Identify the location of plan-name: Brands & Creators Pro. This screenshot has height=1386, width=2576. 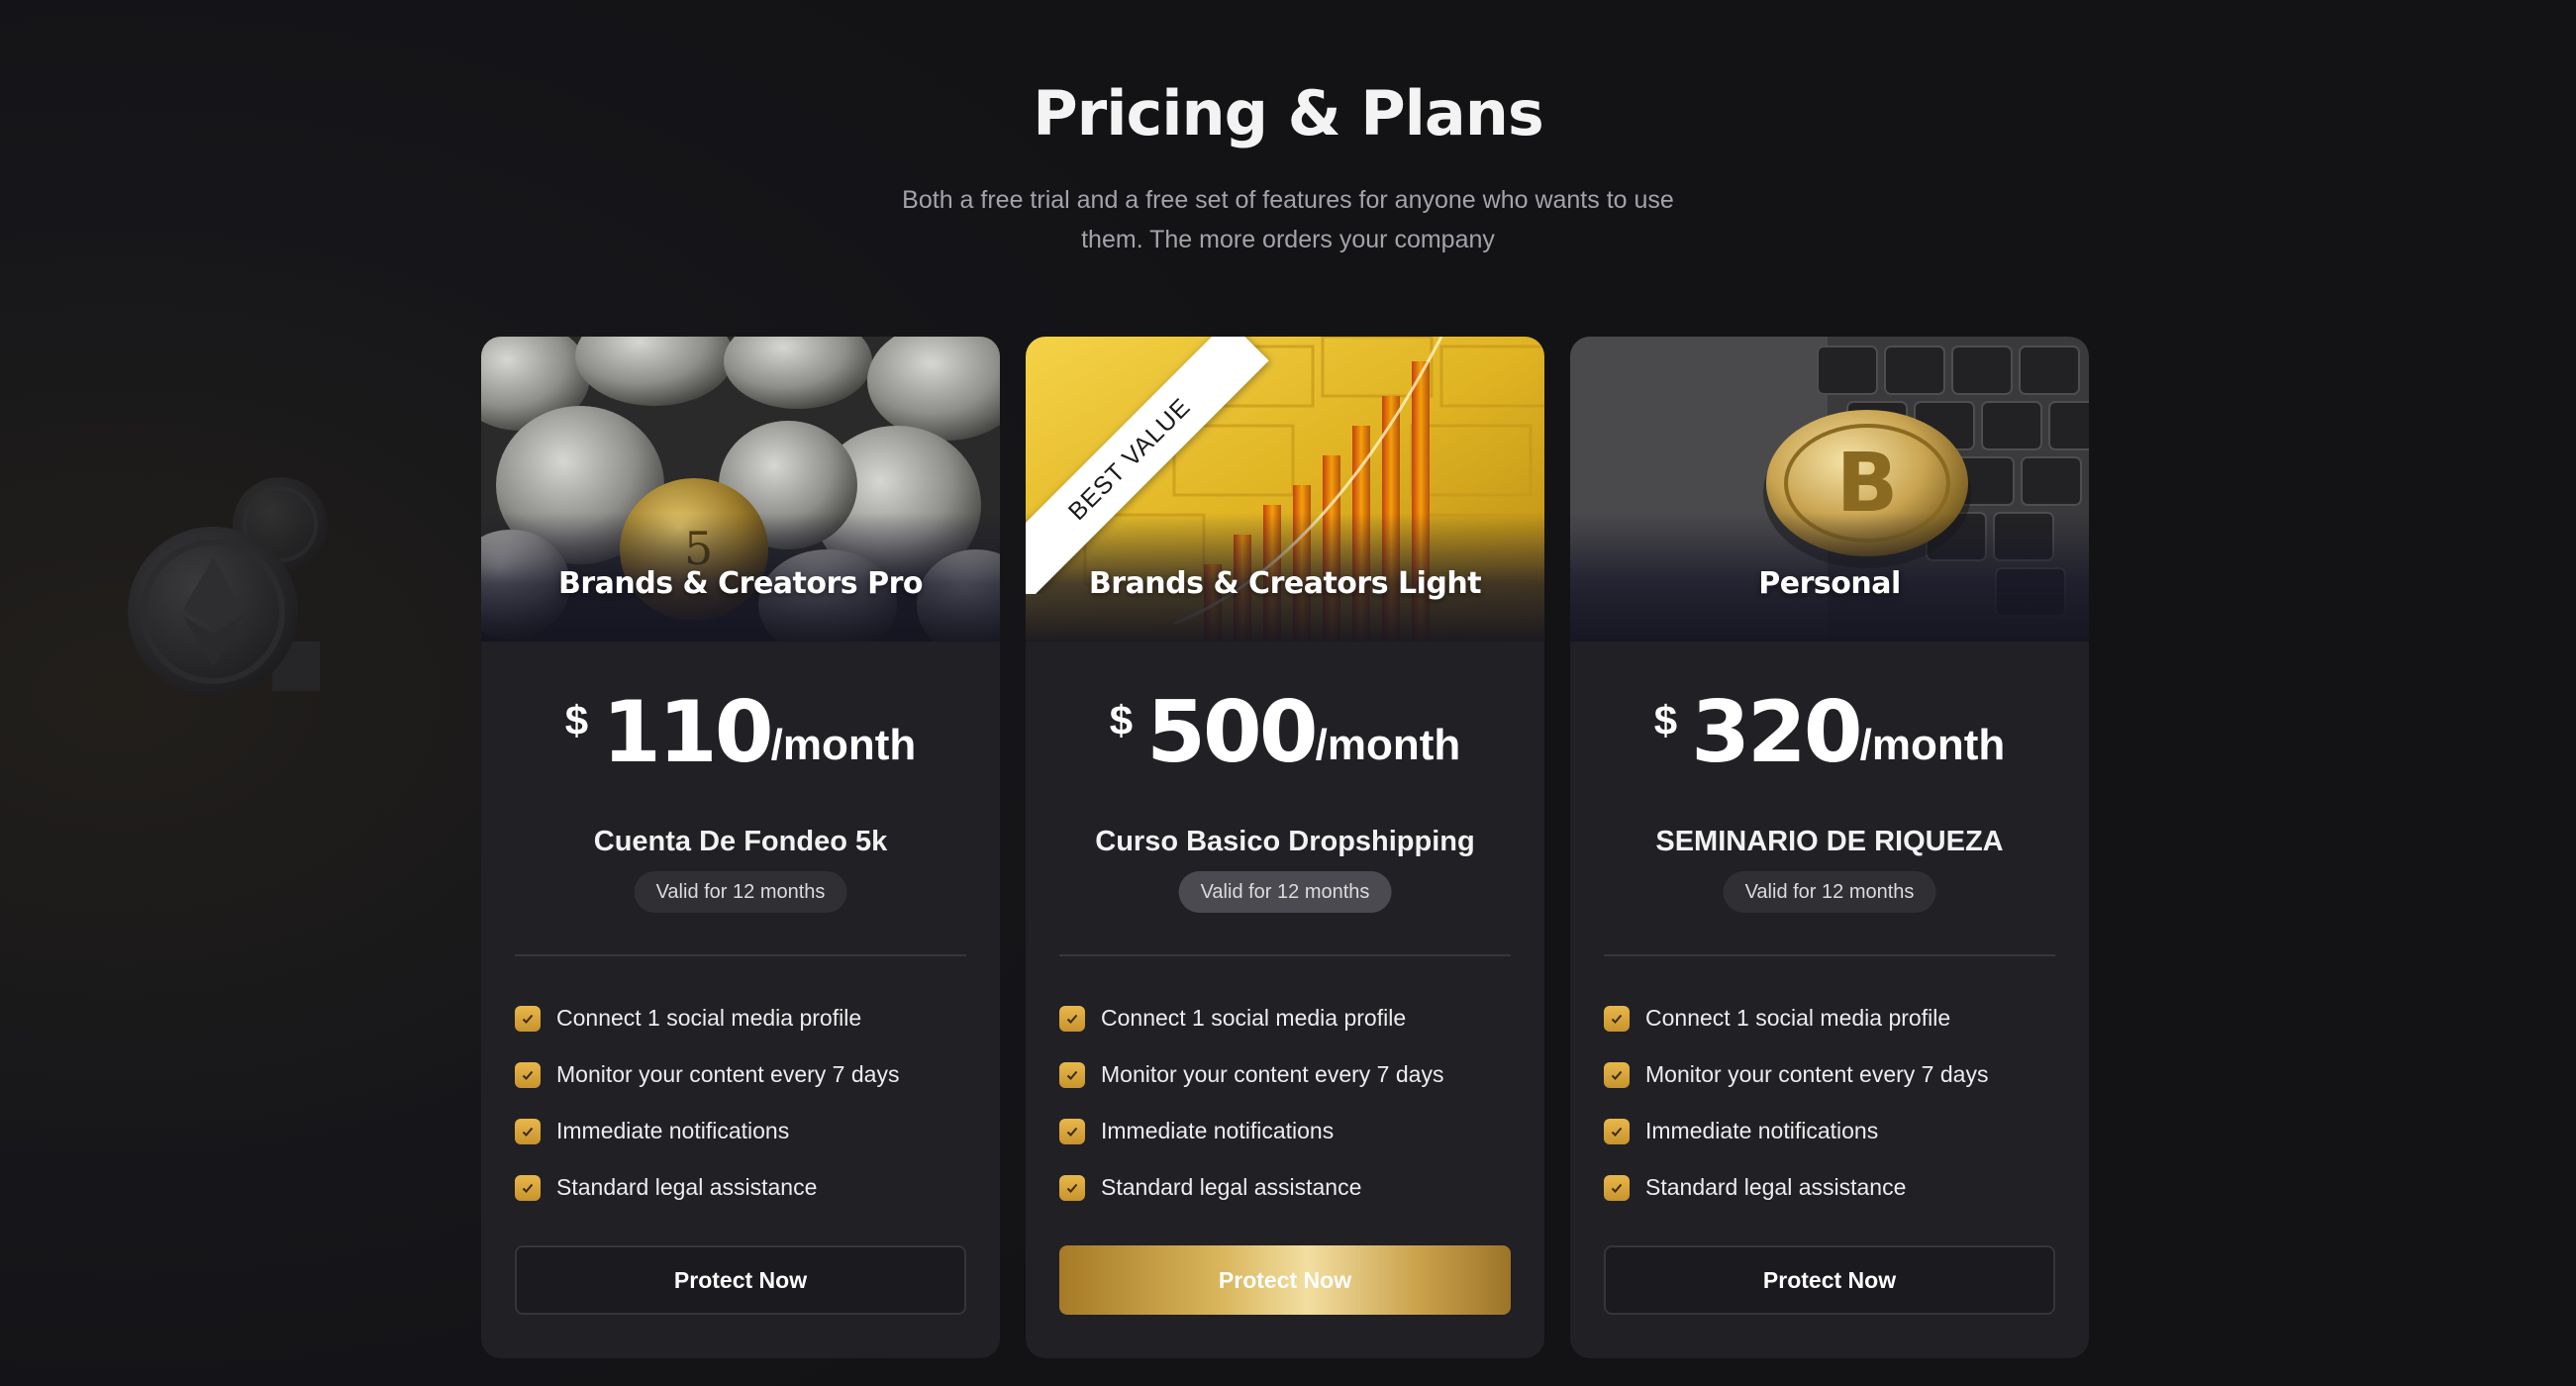
(741, 583).